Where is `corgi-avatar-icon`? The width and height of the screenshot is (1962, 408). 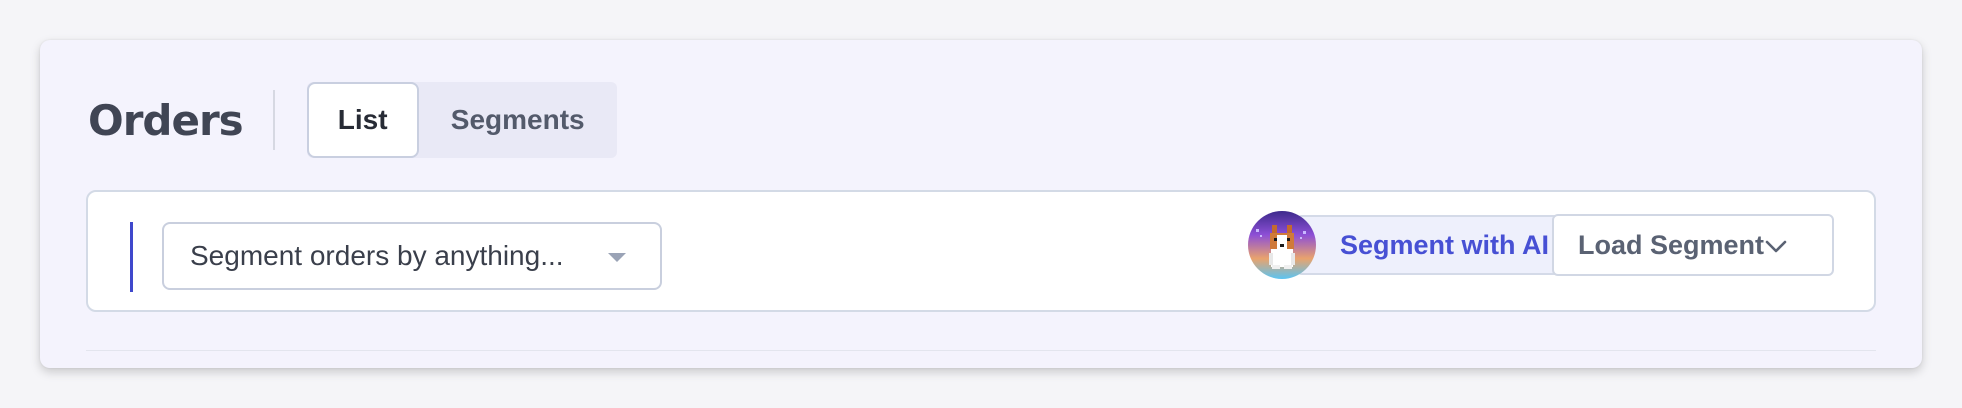 corgi-avatar-icon is located at coordinates (1282, 245).